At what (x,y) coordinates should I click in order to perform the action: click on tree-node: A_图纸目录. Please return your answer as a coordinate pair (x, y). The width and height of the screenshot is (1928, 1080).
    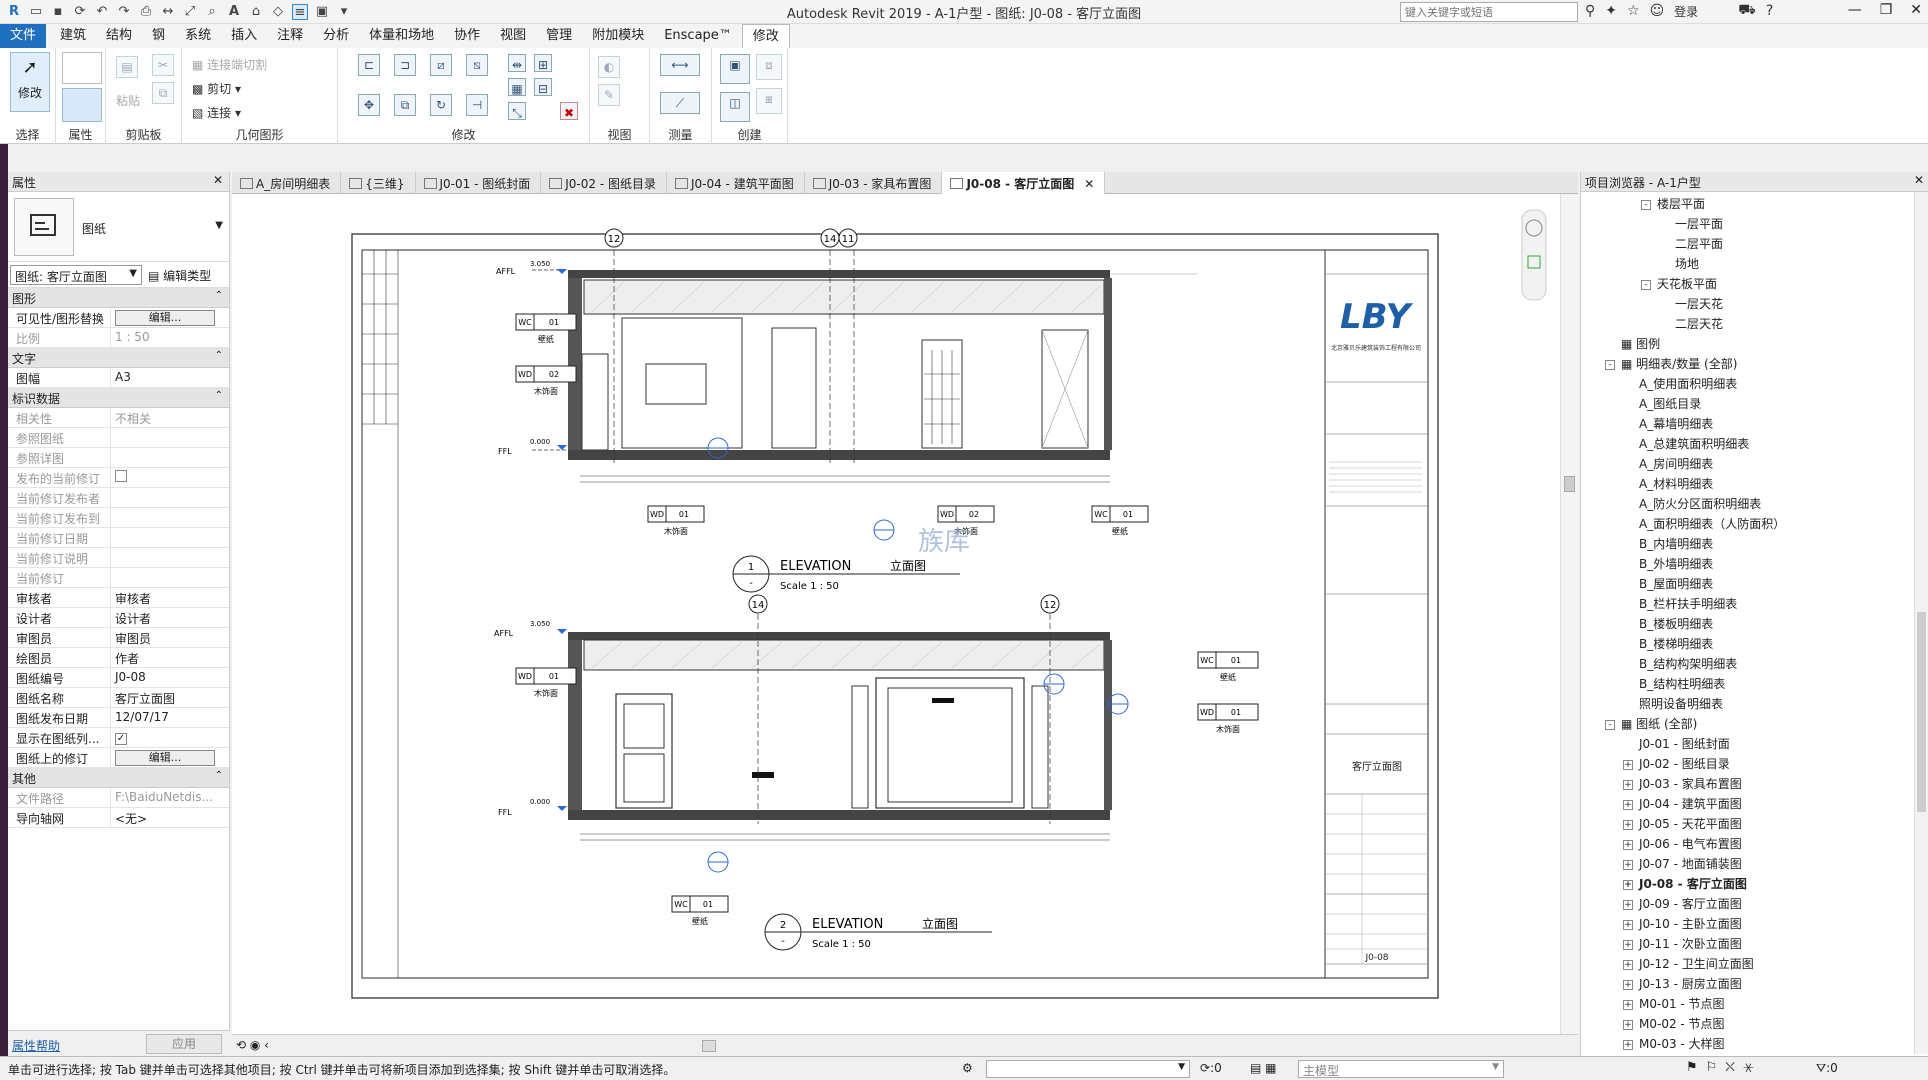
    Looking at the image, I should click on (1662, 404).